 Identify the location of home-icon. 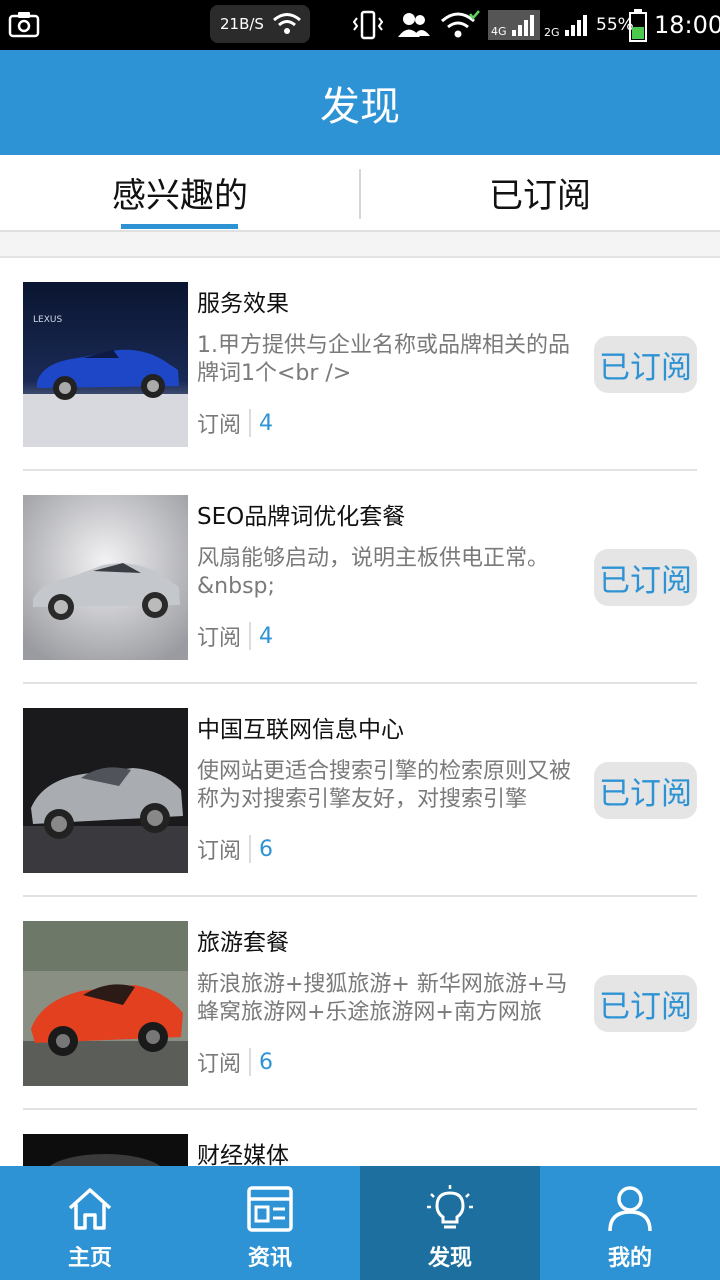
(90, 1209).